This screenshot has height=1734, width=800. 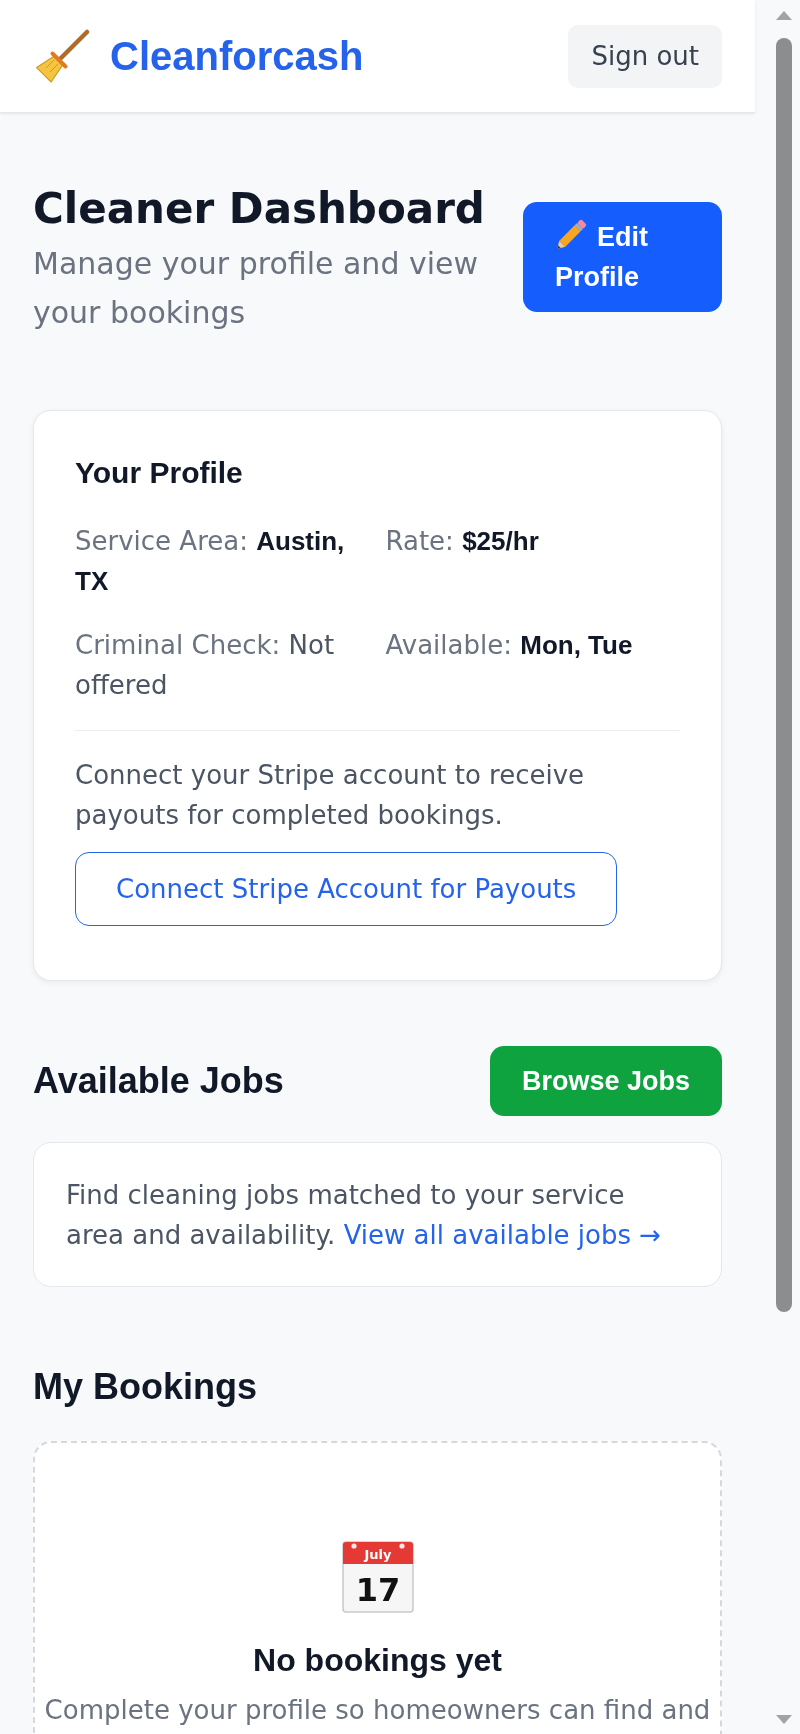 What do you see at coordinates (784, 675) in the screenshot?
I see `scrollbar-thumb` at bounding box center [784, 675].